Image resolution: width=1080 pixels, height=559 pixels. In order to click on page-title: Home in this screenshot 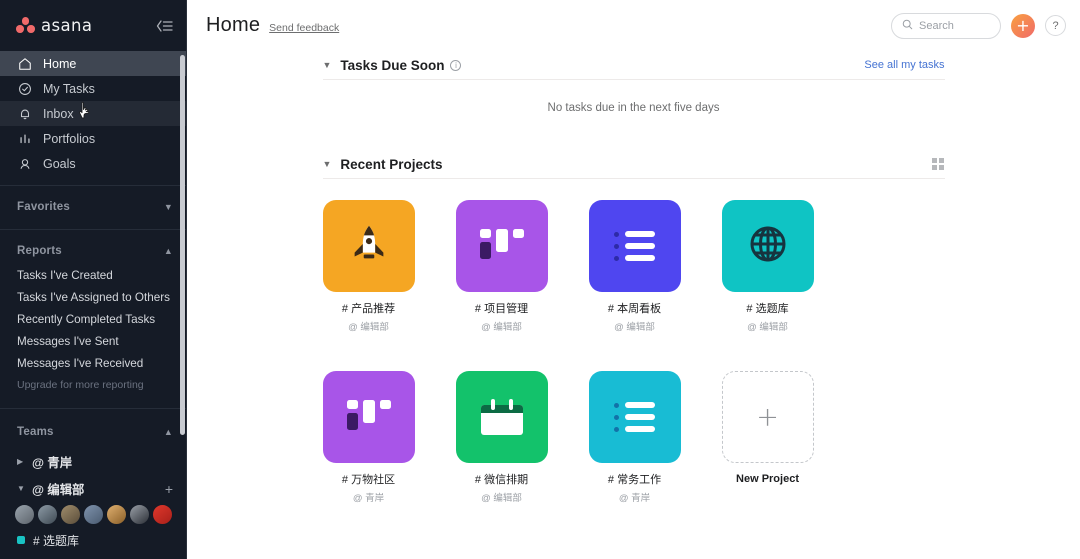, I will do `click(233, 25)`.